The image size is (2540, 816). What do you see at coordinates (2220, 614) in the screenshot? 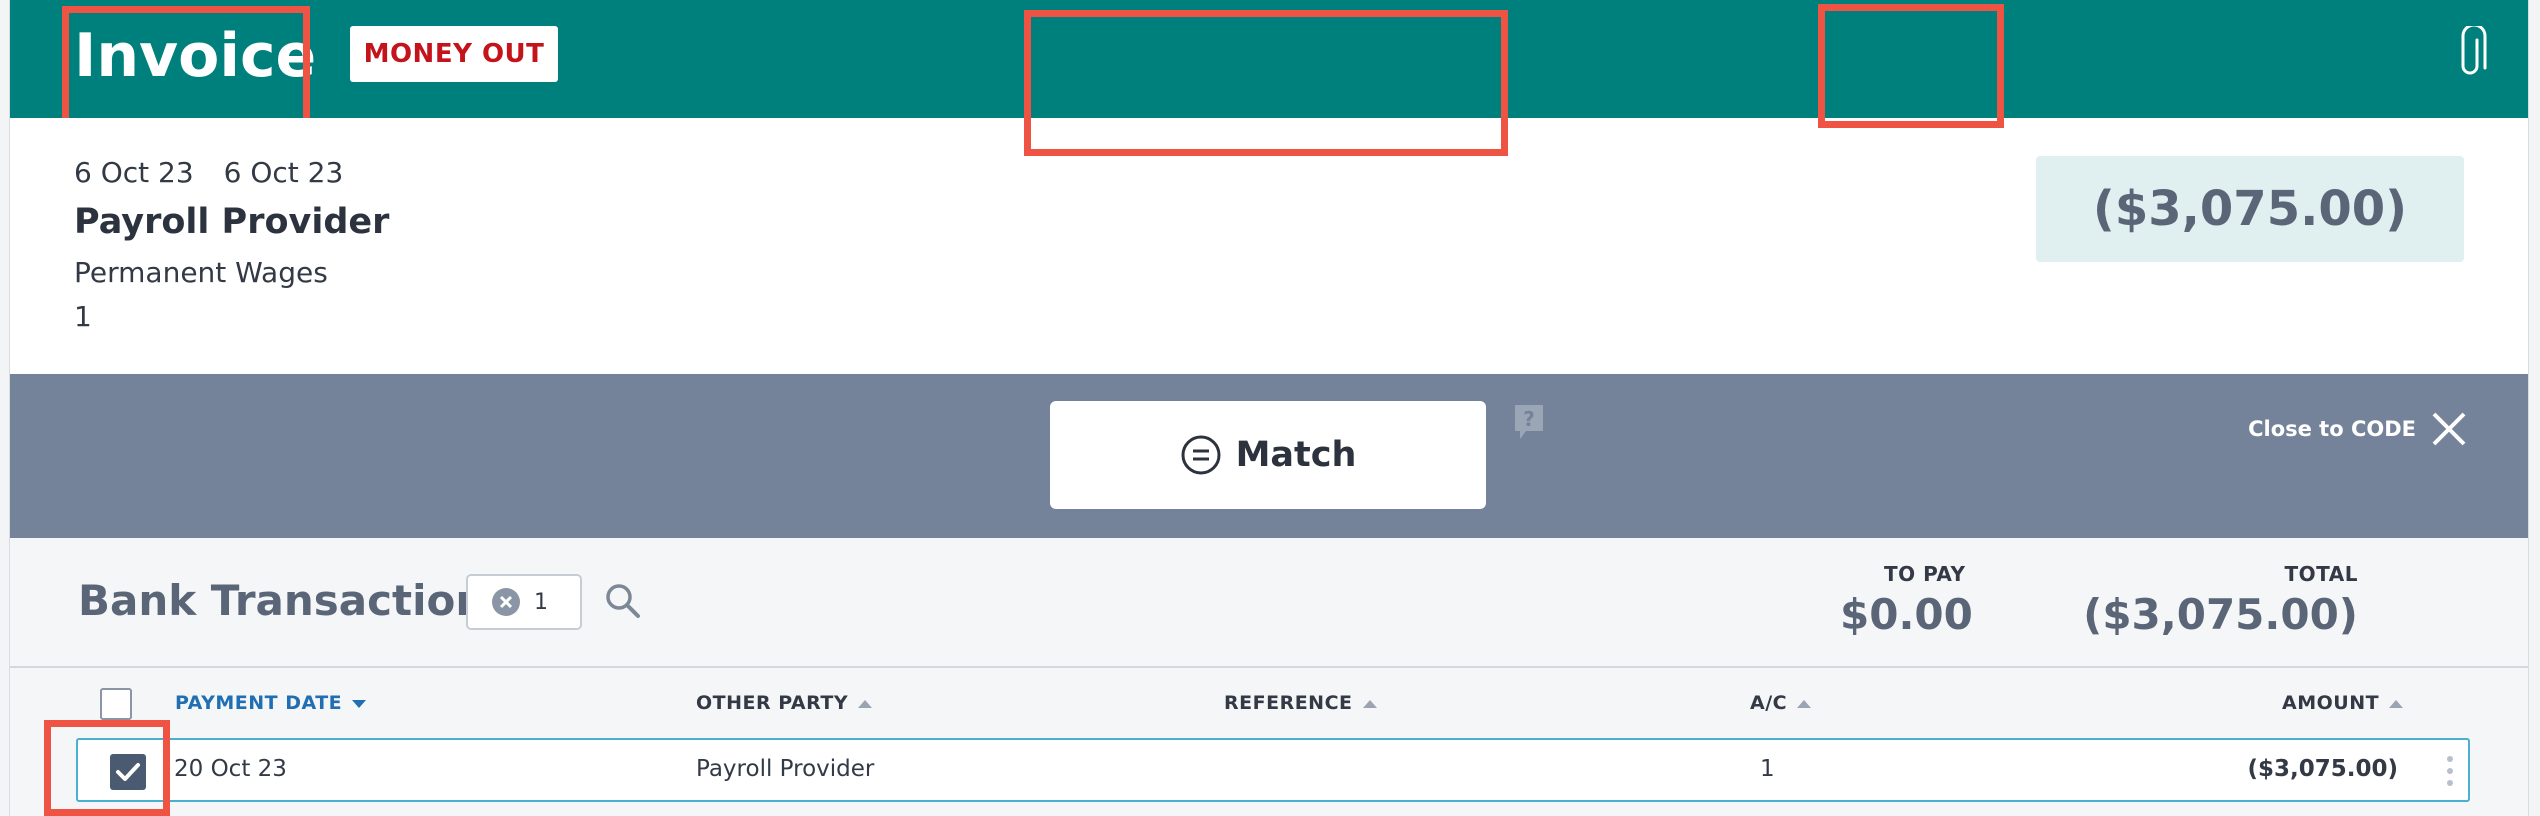
I see `total-value: ($3,075.00)` at bounding box center [2220, 614].